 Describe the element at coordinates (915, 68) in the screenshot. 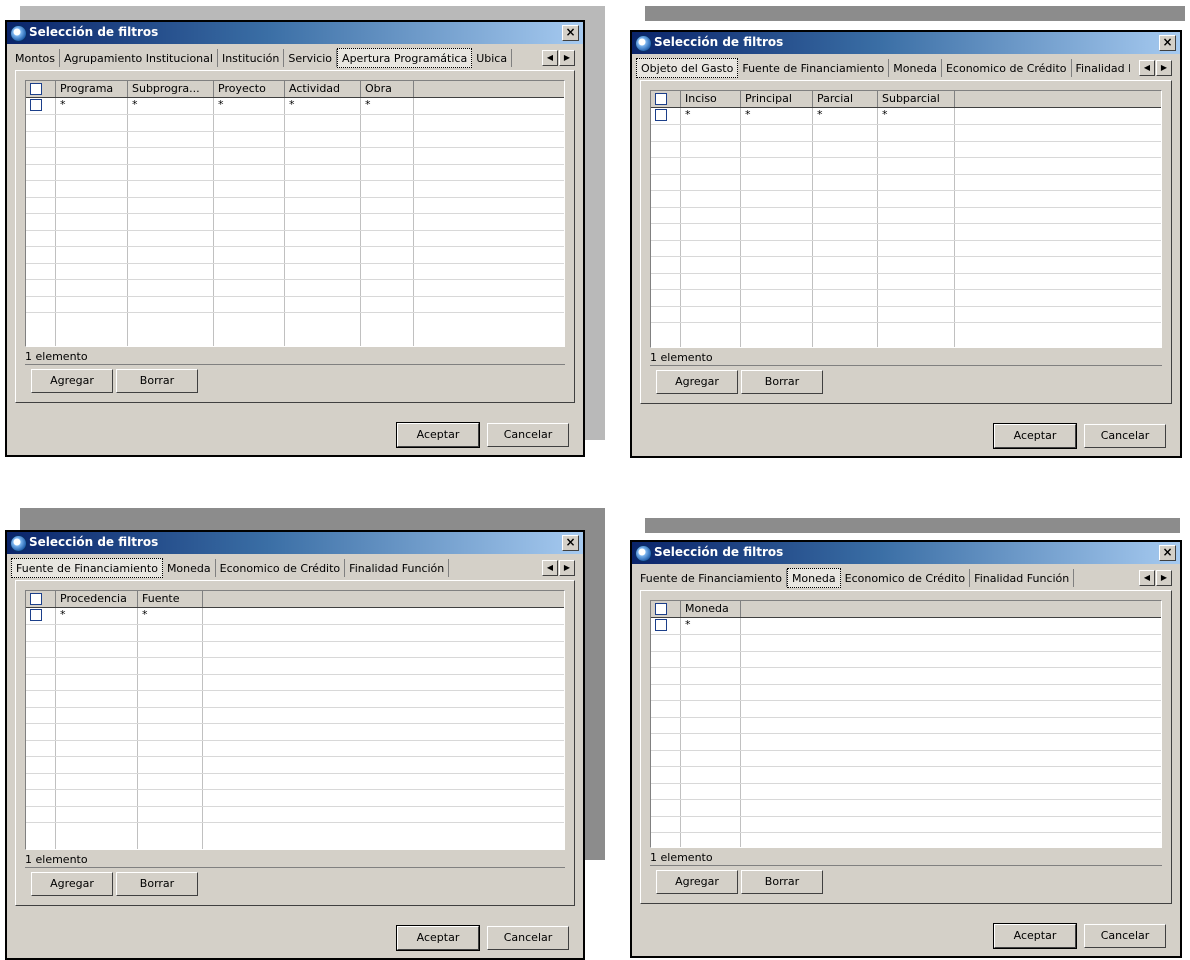

I see `tab-3: Moneda` at that location.